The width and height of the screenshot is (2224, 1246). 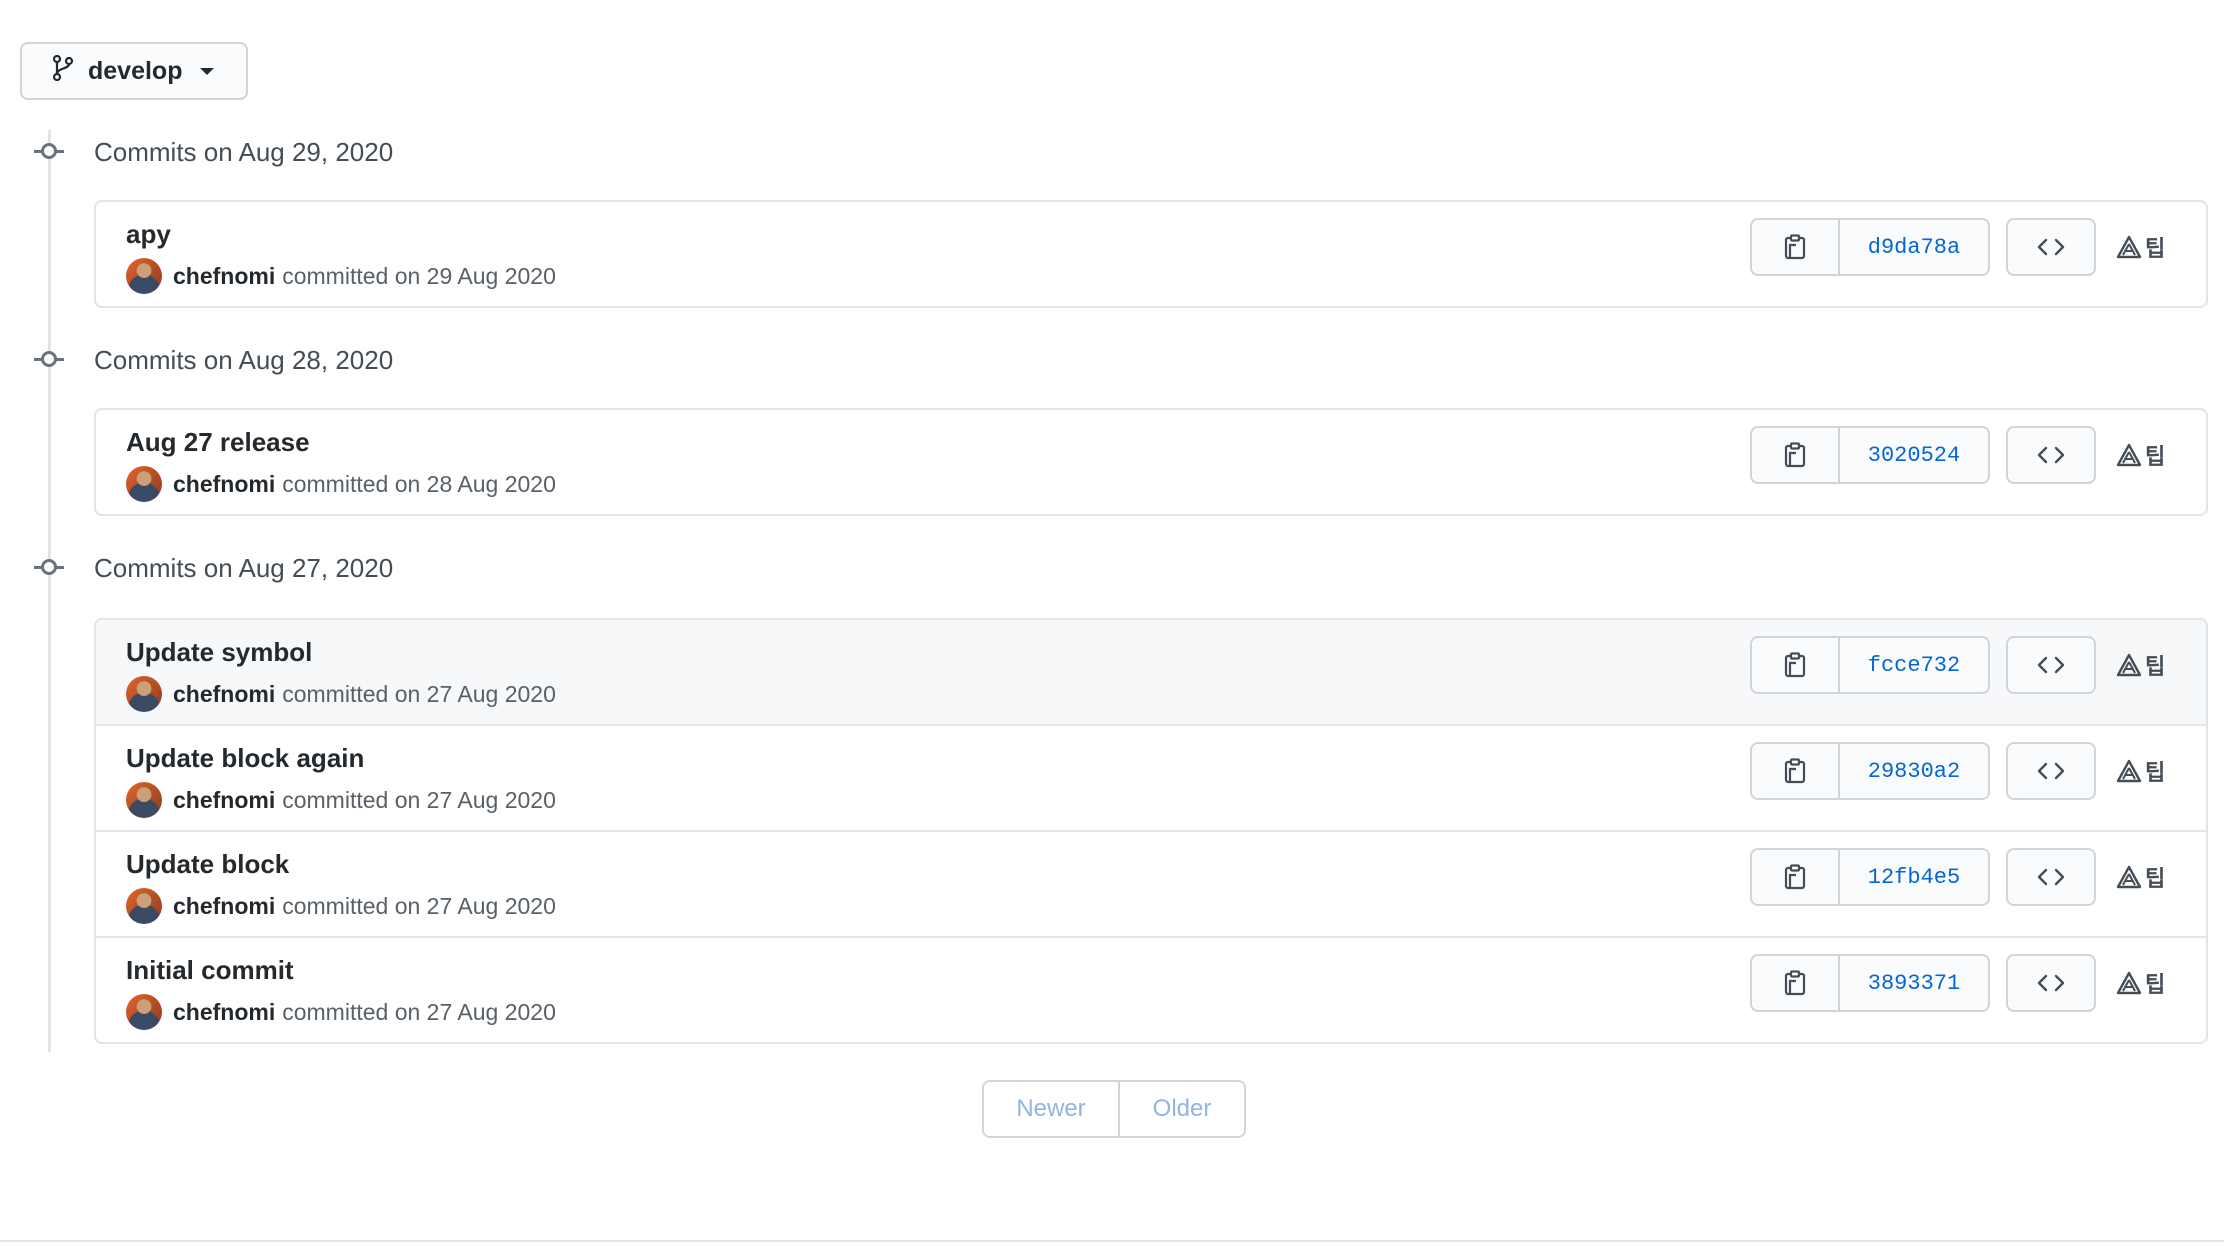 What do you see at coordinates (1914, 983) in the screenshot?
I see `commit-sha-link: 3893371` at bounding box center [1914, 983].